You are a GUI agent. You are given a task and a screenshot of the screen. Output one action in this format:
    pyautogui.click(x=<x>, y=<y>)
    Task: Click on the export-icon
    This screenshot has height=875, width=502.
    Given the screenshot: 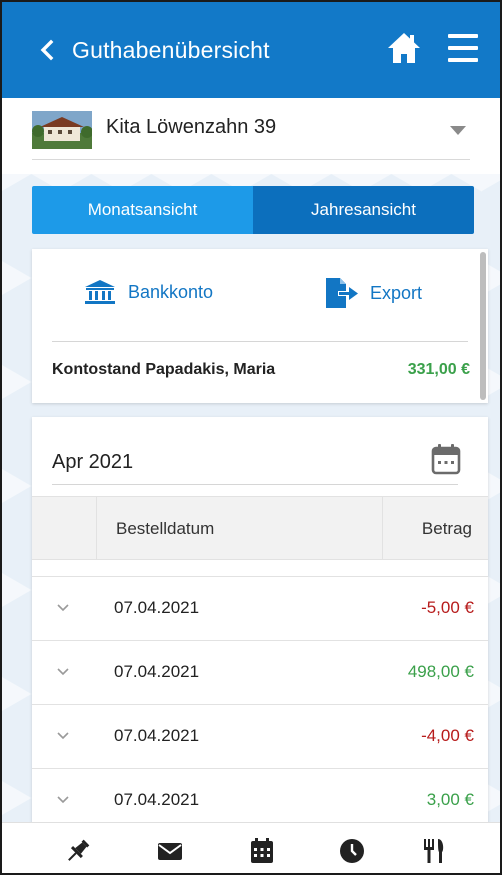 What is the action you would take?
    pyautogui.click(x=342, y=293)
    